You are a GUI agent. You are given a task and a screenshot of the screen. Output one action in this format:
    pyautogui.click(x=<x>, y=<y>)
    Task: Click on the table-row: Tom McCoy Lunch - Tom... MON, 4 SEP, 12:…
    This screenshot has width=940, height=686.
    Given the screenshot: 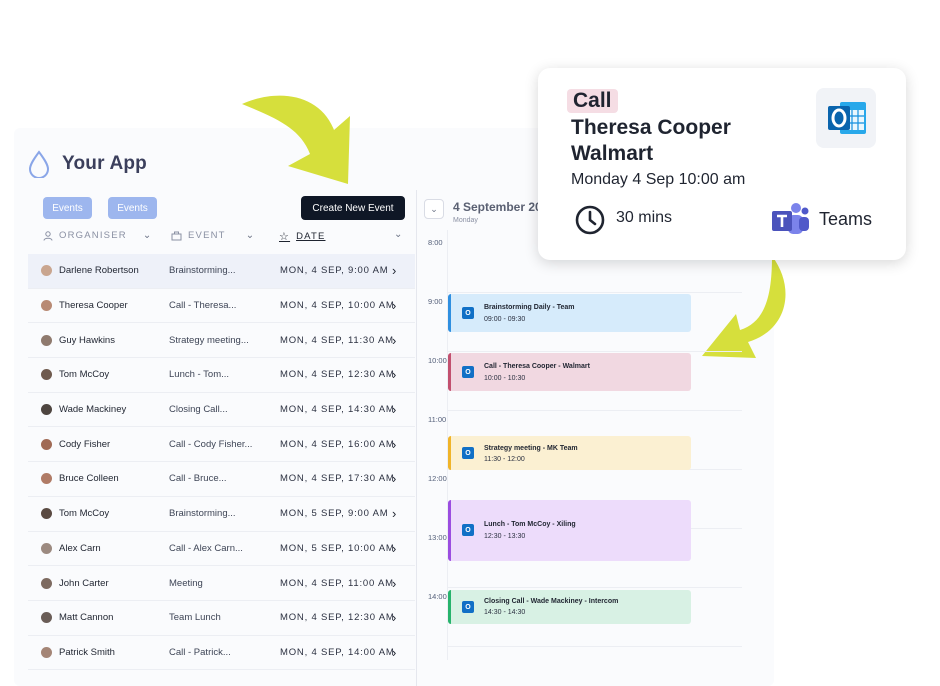 What is the action you would take?
    pyautogui.click(x=221, y=375)
    